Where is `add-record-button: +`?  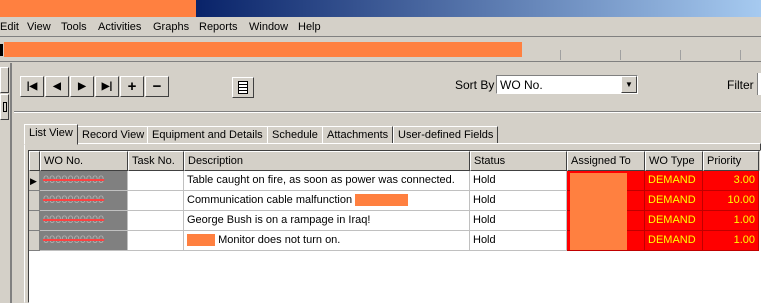 add-record-button: + is located at coordinates (132, 86).